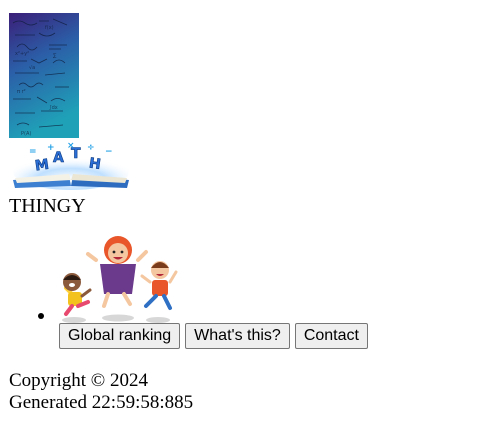 Image resolution: width=494 pixels, height=443 pixels. Describe the element at coordinates (49, 28) in the screenshot. I see `svg-text: f(x)` at that location.